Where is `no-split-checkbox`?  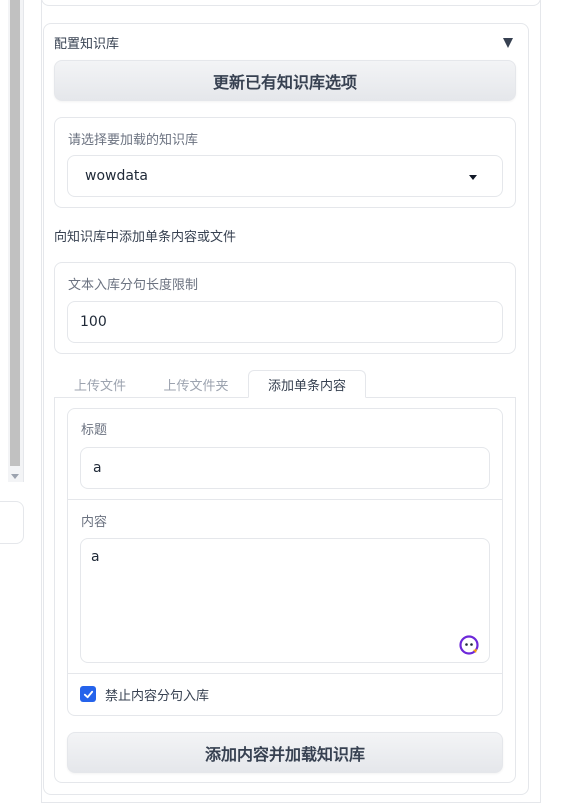 no-split-checkbox is located at coordinates (88, 694).